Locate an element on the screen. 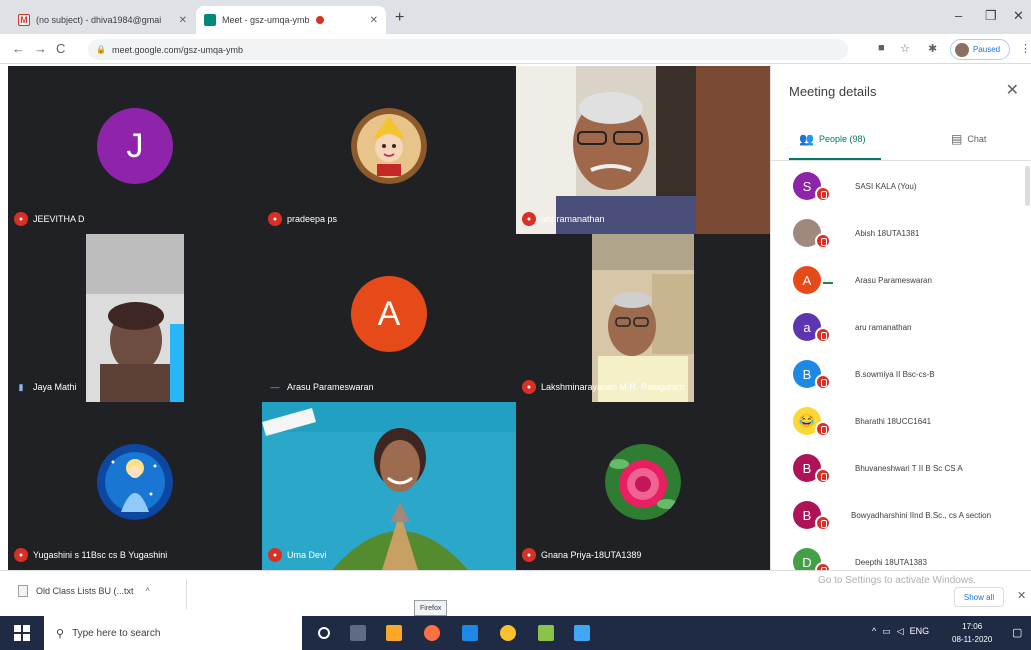 This screenshot has width=1031, height=650. close-downloads-button: ✕ is located at coordinates (1021, 595).